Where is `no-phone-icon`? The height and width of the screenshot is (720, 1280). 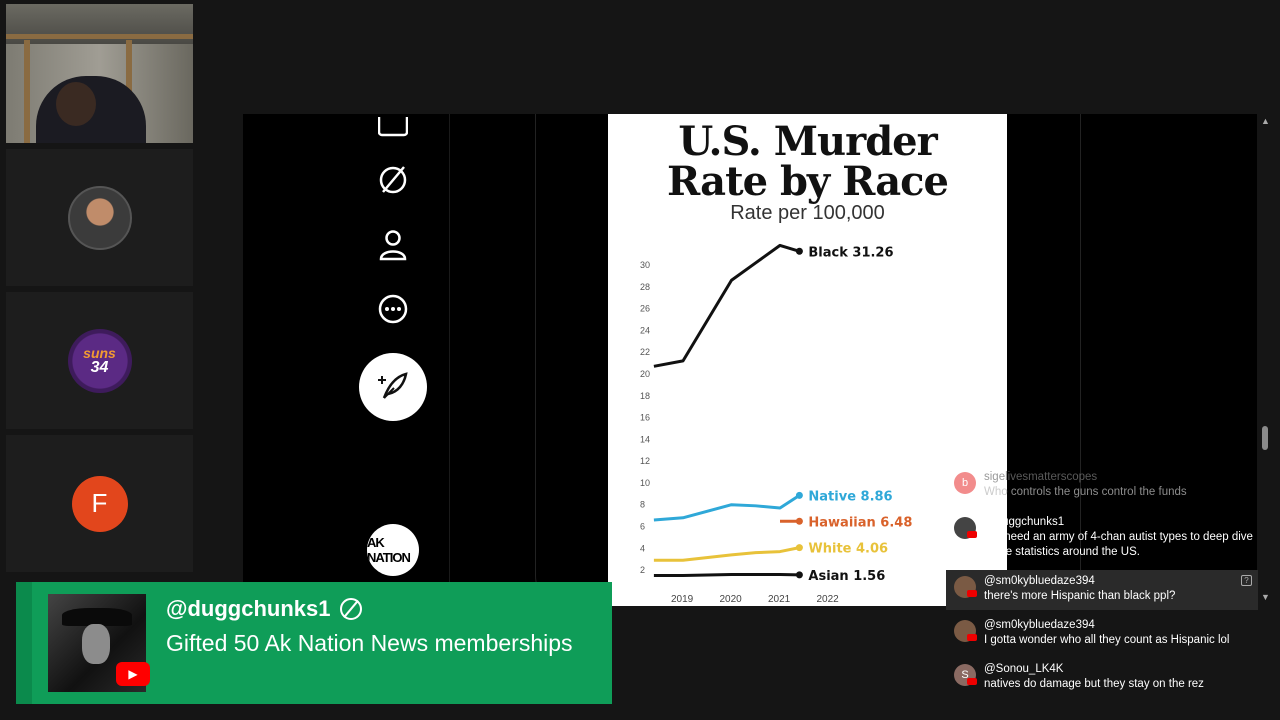 no-phone-icon is located at coordinates (393, 180).